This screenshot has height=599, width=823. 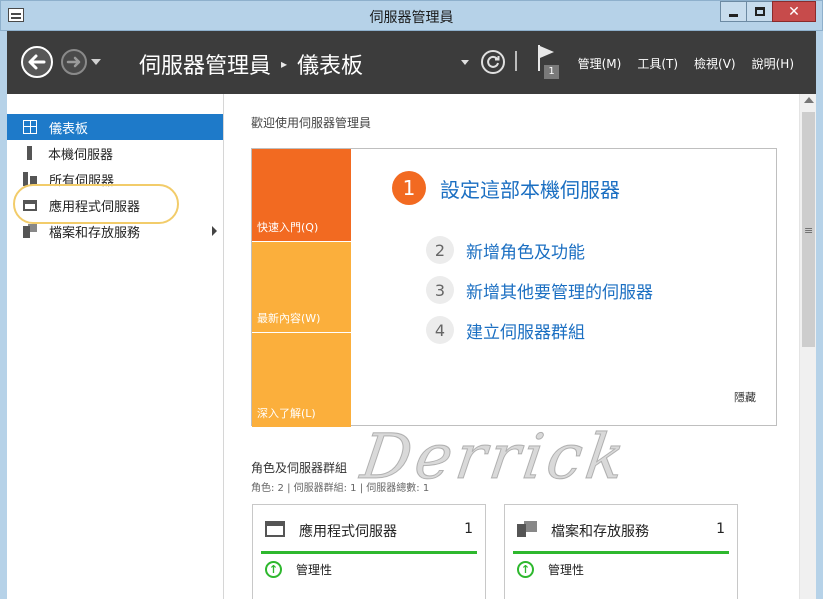 What do you see at coordinates (115, 153) in the screenshot?
I see `sidebar-item-local-server: 本機伺服器` at bounding box center [115, 153].